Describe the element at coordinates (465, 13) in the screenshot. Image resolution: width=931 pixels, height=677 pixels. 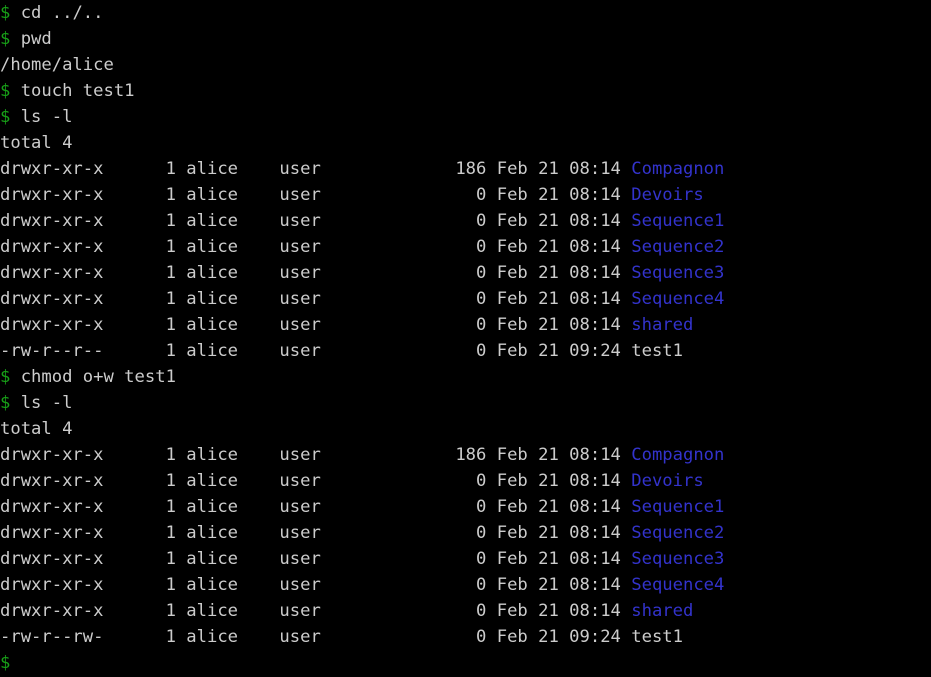
I see `terminal-command-line: $ cd ../..` at that location.